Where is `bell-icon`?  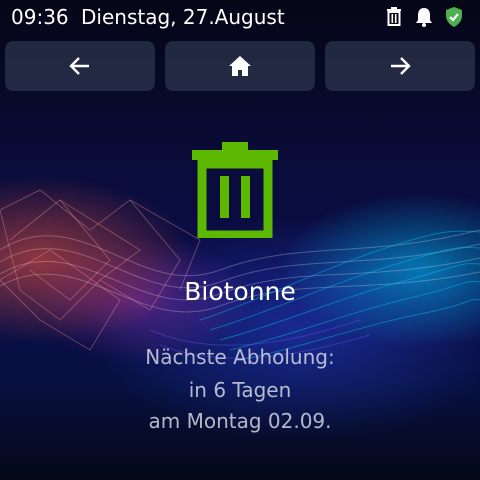
bell-icon is located at coordinates (424, 17).